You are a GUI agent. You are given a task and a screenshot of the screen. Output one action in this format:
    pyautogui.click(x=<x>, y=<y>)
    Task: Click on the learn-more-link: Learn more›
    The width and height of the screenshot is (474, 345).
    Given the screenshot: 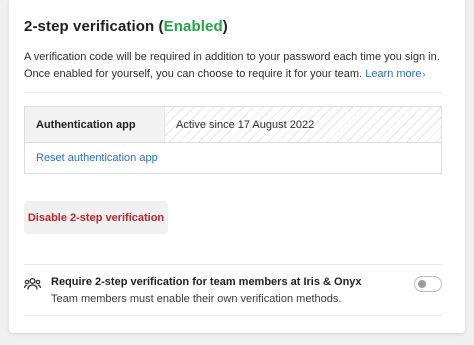 What is the action you would take?
    pyautogui.click(x=395, y=74)
    